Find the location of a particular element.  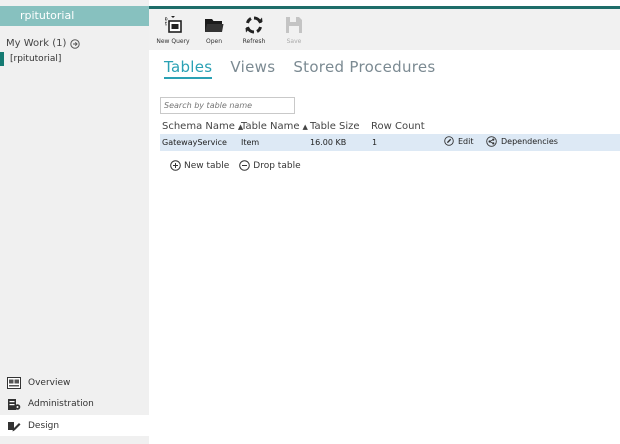

column-table-size: Table Size is located at coordinates (335, 126).